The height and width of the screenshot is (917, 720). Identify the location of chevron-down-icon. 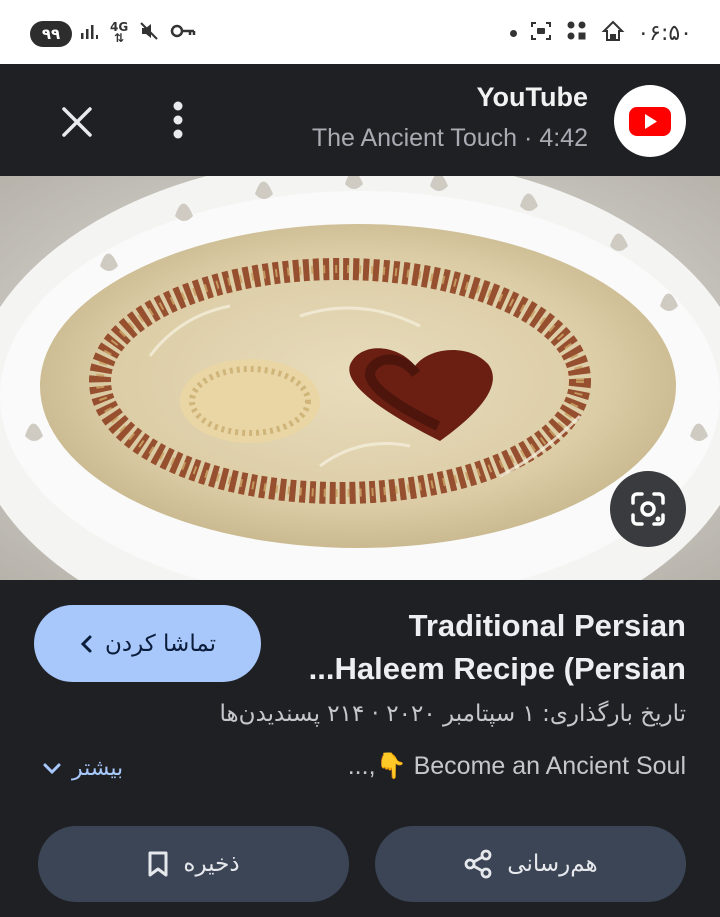
(52, 768).